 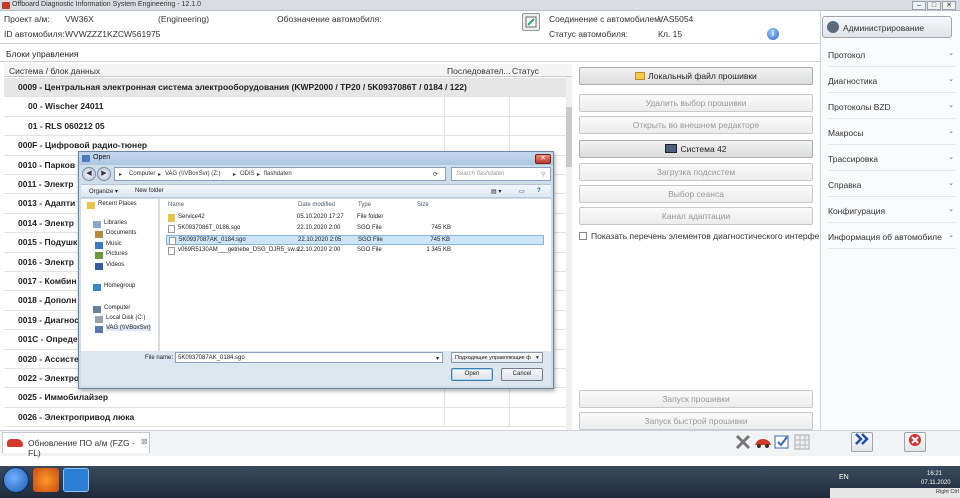 What do you see at coordinates (934, 474) in the screenshot?
I see `clock-time: 16:21` at bounding box center [934, 474].